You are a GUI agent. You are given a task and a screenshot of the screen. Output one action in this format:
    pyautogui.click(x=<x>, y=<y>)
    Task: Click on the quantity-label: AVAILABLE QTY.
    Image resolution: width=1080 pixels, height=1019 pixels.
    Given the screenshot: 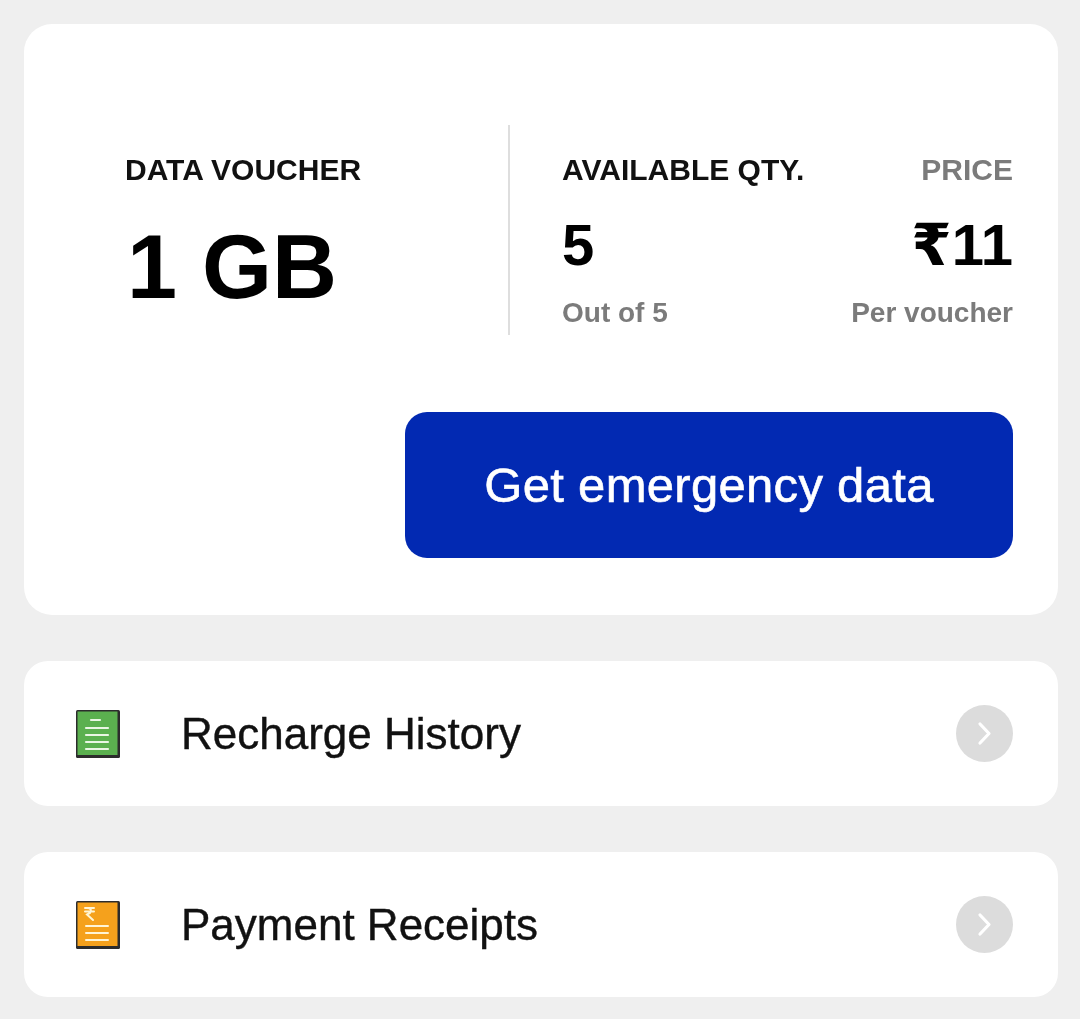 What is the action you would take?
    pyautogui.click(x=683, y=170)
    